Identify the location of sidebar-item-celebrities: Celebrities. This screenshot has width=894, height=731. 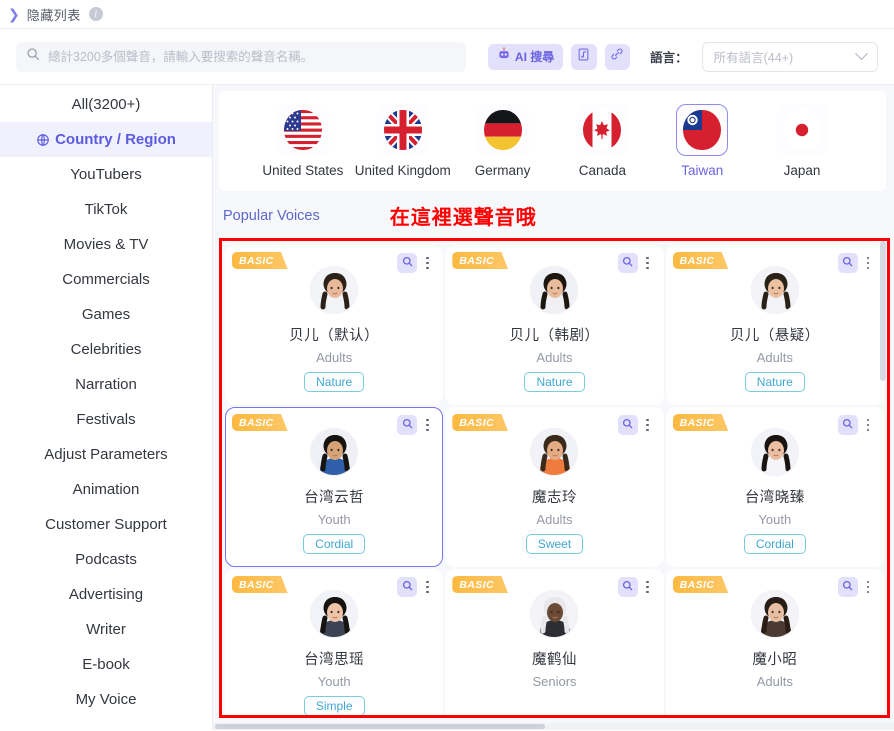
(106, 349).